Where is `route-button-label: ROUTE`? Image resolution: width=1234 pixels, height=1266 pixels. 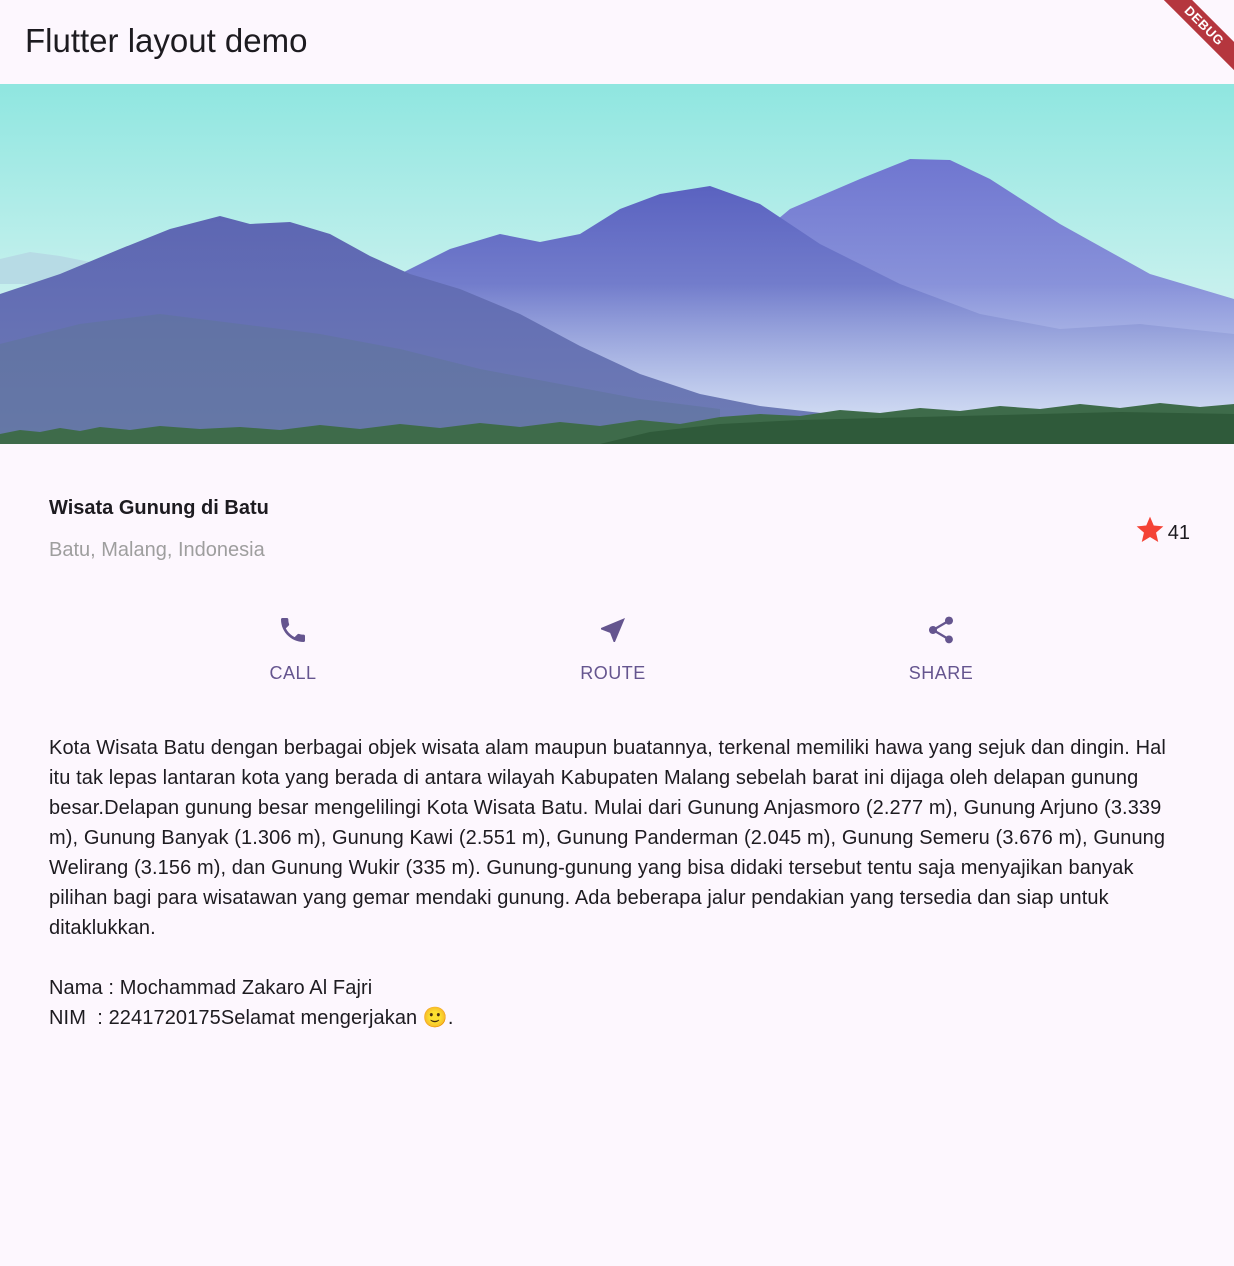
route-button-label: ROUTE is located at coordinates (613, 673).